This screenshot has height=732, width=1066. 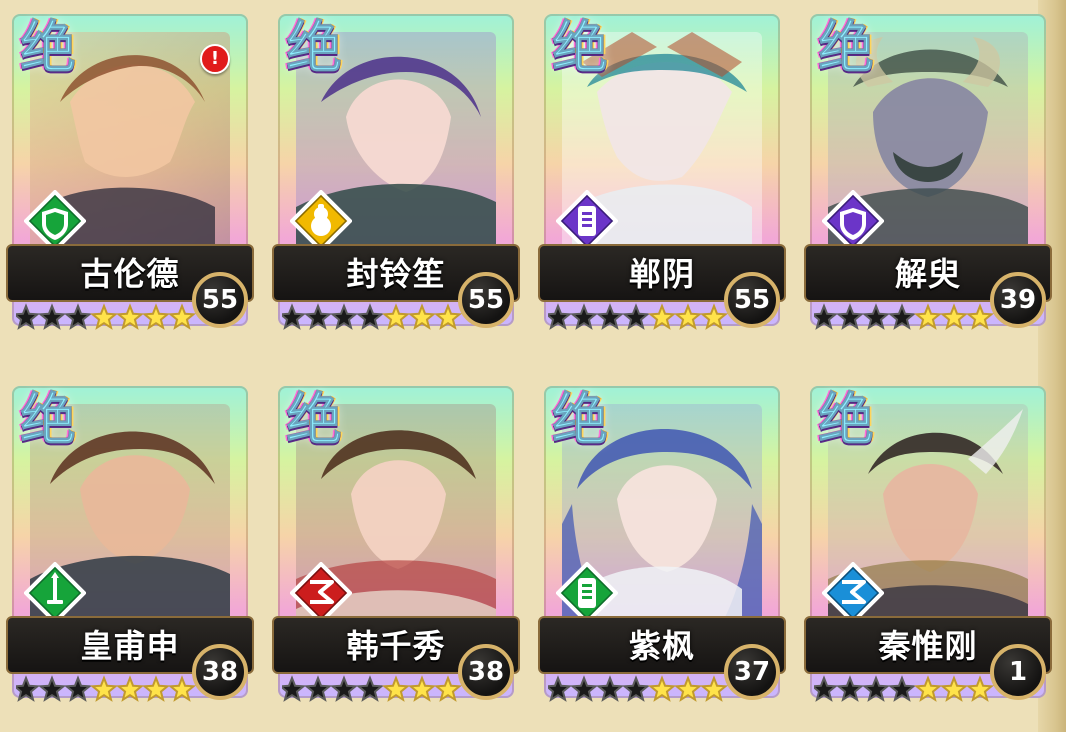 I want to click on hero-card: 绝 郸阴 55, so click(x=662, y=173).